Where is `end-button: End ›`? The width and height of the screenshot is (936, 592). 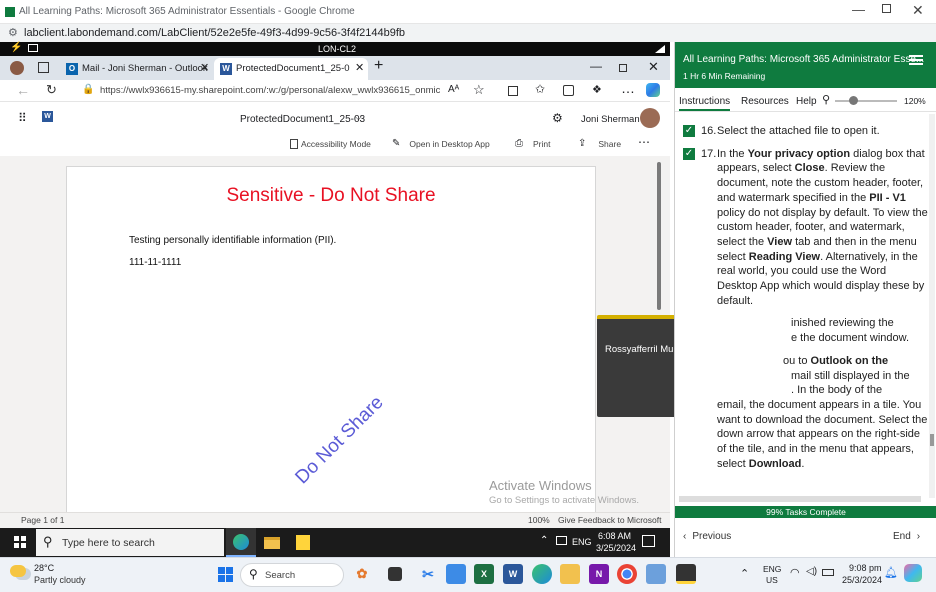
end-button: End › is located at coordinates (906, 536).